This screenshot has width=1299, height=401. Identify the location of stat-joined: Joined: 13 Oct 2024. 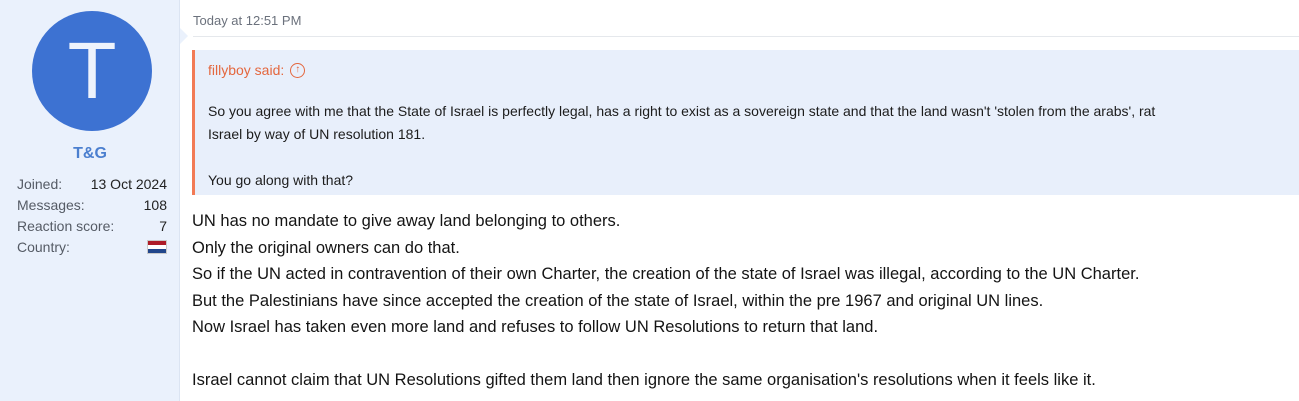
(92, 183).